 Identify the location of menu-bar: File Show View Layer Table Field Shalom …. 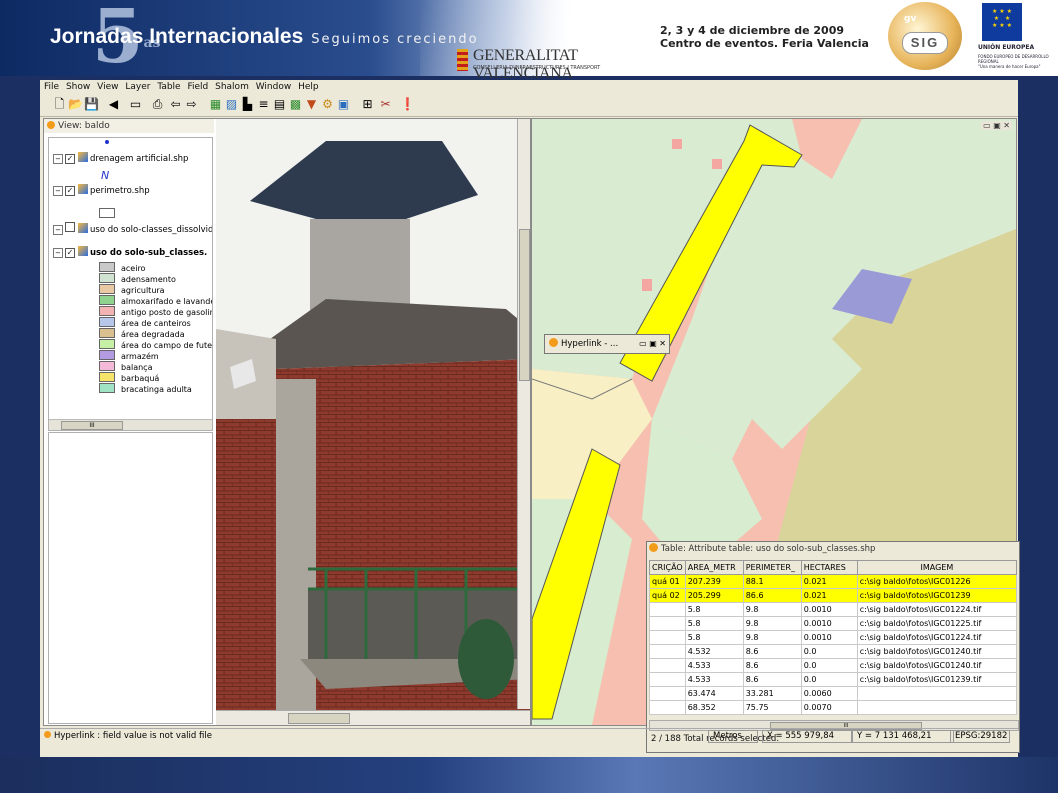
(529, 87).